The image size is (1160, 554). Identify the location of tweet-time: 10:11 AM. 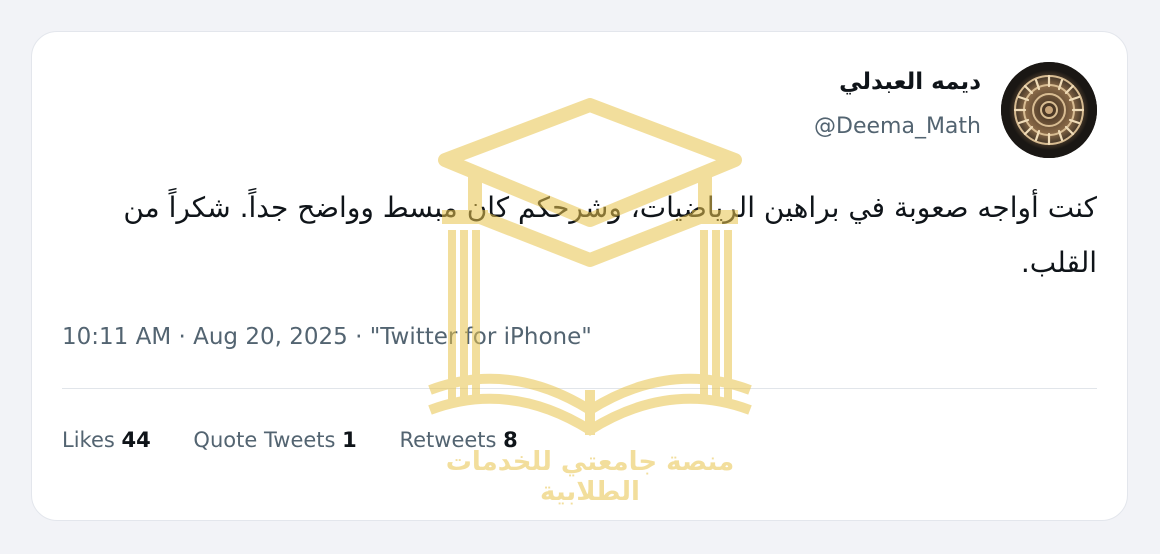
(116, 337).